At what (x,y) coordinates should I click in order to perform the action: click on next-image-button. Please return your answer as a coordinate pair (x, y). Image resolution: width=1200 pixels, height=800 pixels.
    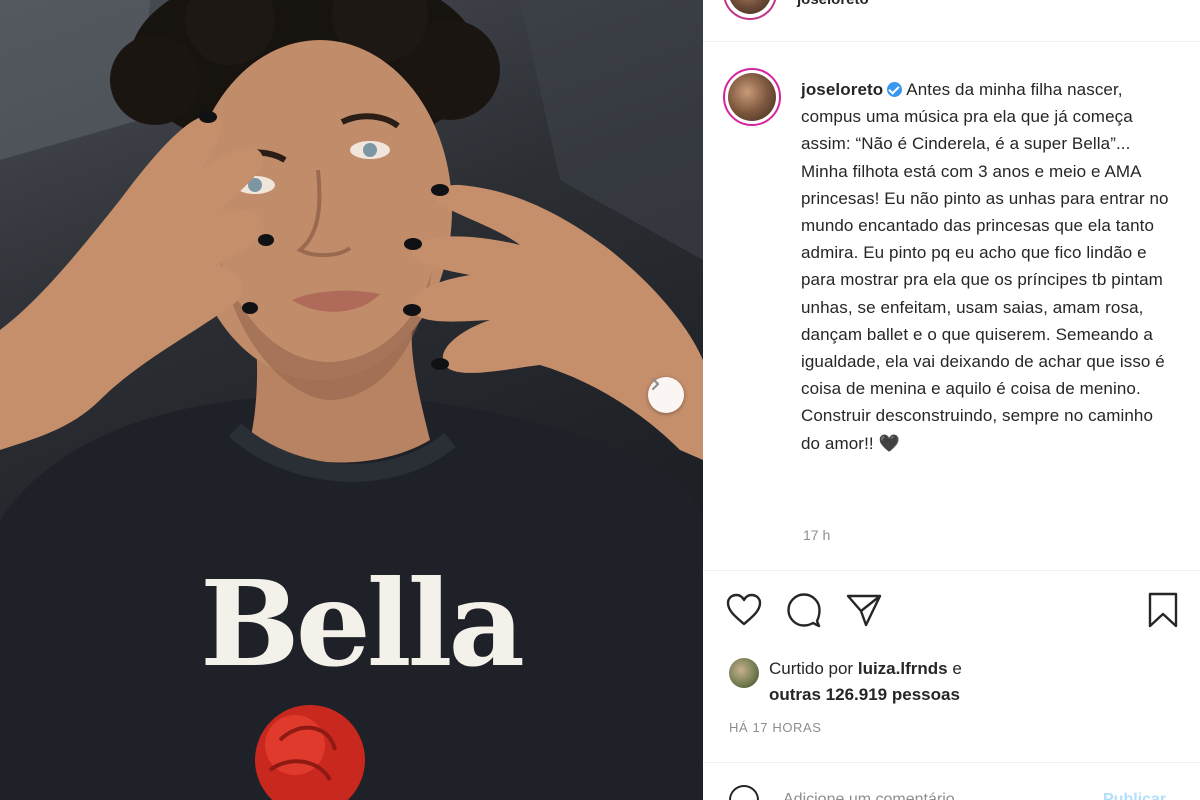
    Looking at the image, I should click on (666, 395).